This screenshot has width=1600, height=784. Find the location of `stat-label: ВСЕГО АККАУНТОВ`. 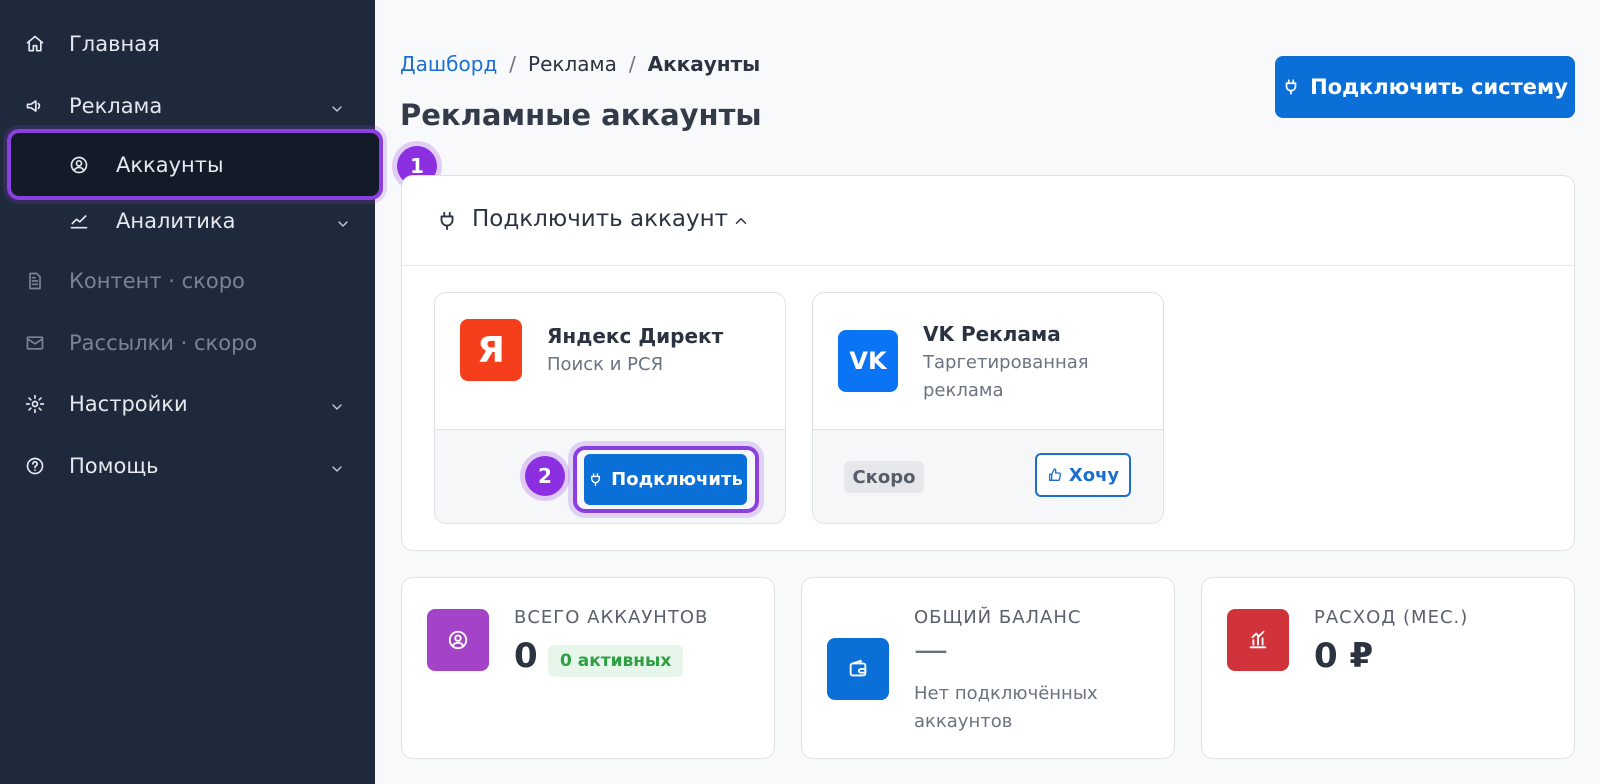

stat-label: ВСЕГО АККАУНТОВ is located at coordinates (611, 617).